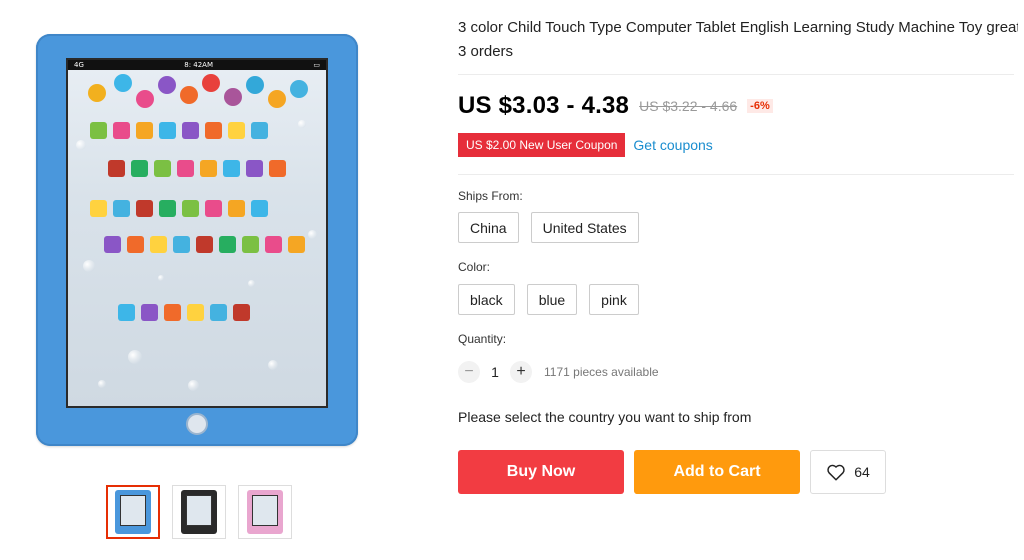  I want to click on thumbnail-blue, so click(133, 512).